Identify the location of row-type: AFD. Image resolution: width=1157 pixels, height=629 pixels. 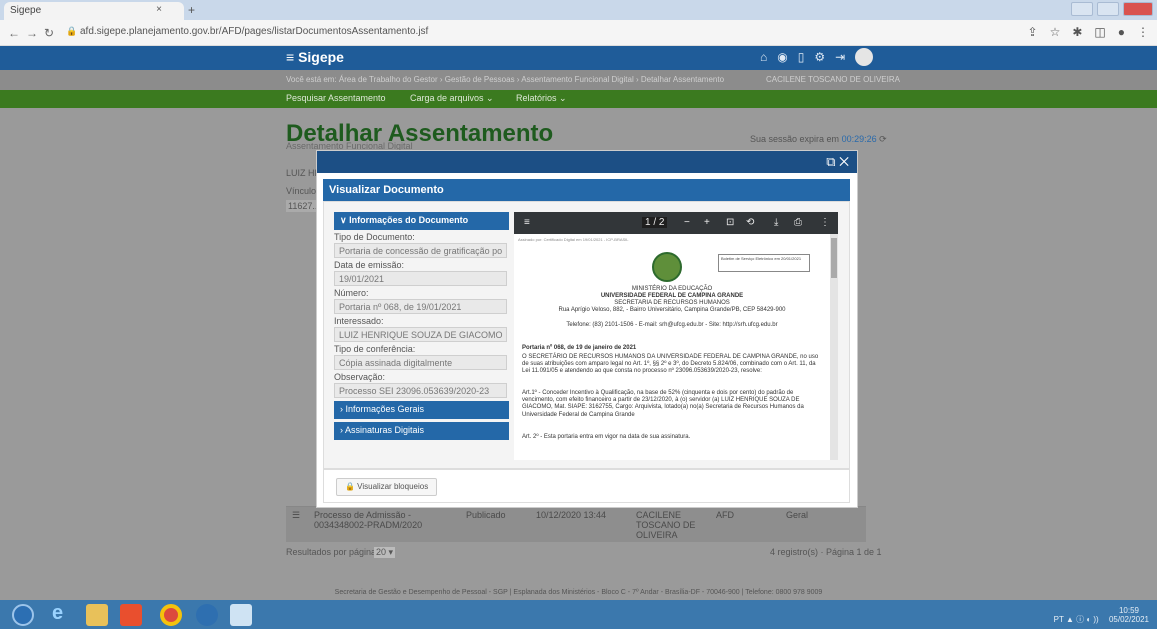
(725, 515).